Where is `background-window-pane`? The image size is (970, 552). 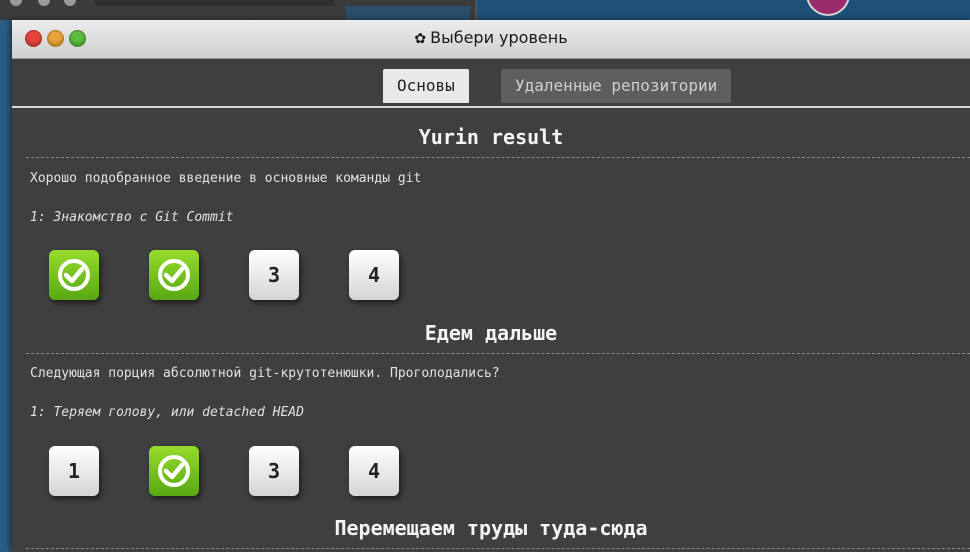
background-window-pane is located at coordinates (408, 13).